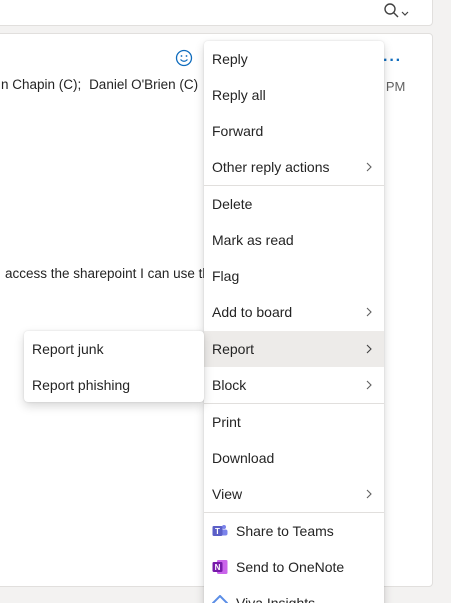 This screenshot has width=451, height=603. Describe the element at coordinates (392, 61) in the screenshot. I see `more-actions-button: ···` at that location.